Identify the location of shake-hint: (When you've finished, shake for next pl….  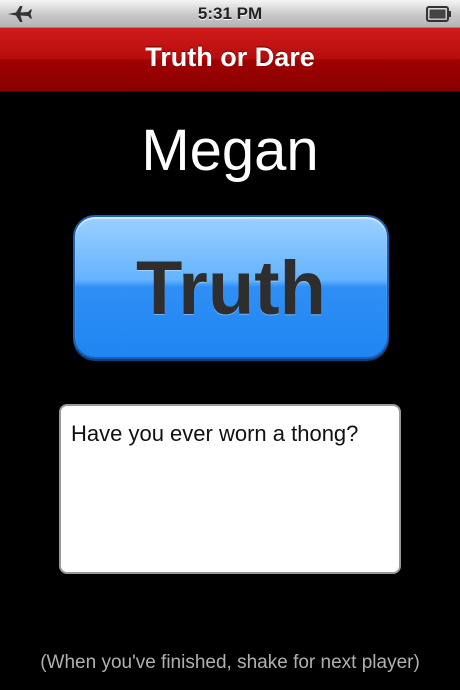
(230, 662).